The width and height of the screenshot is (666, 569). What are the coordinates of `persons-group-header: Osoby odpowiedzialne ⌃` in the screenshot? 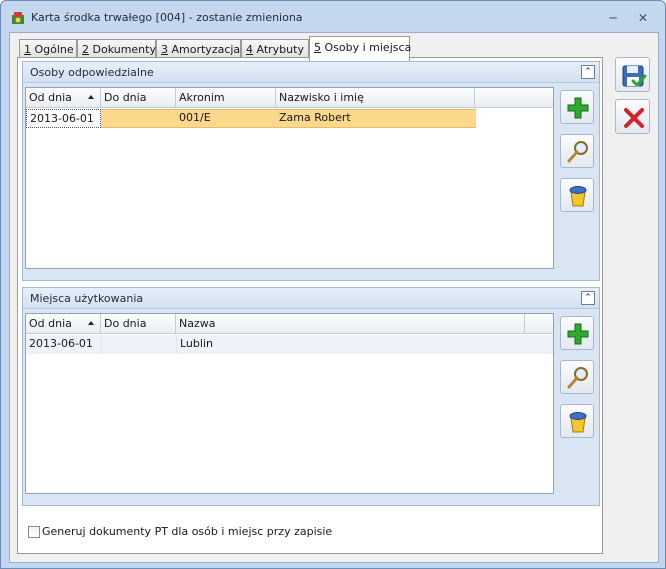 It's located at (311, 72).